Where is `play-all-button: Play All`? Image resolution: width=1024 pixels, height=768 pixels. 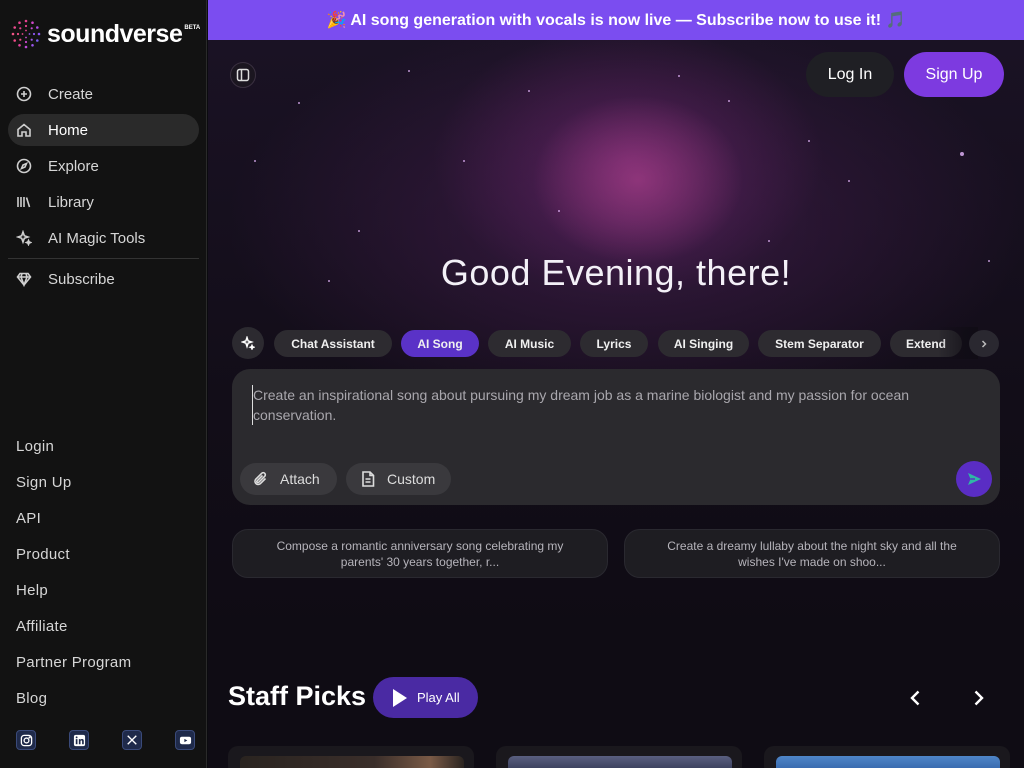
play-all-button: Play All is located at coordinates (425, 697).